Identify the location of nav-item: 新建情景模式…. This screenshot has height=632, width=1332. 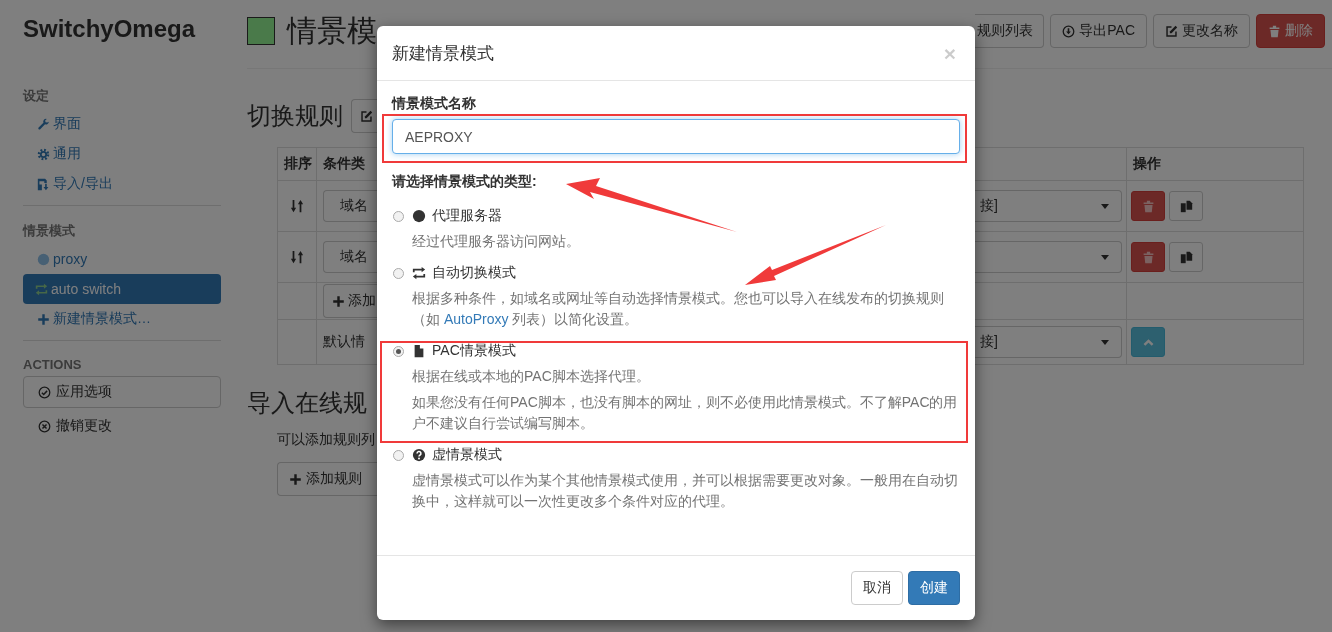
(122, 319).